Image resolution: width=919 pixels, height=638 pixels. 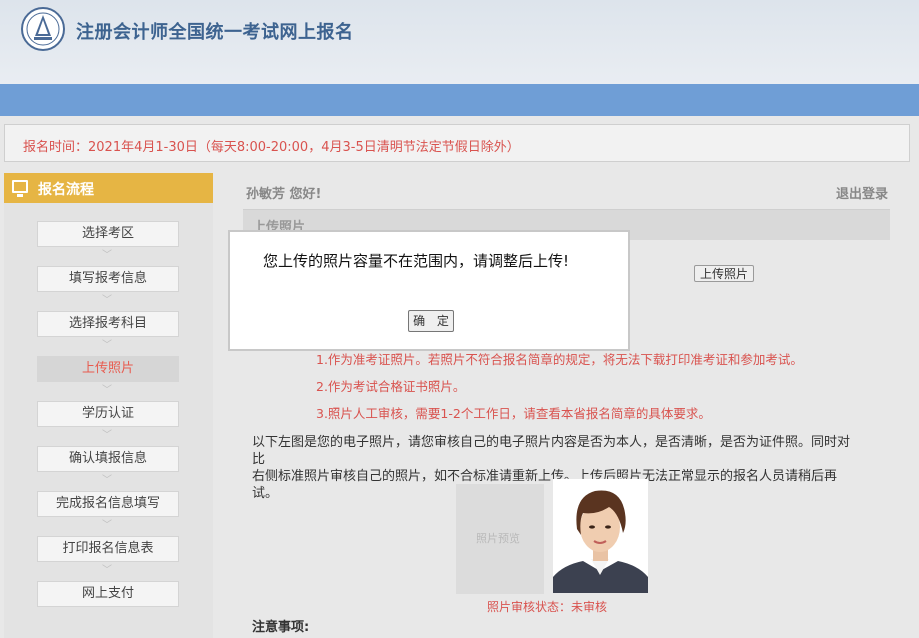 I want to click on photo-audit-status: 照片审核状态：未审核, so click(x=547, y=607).